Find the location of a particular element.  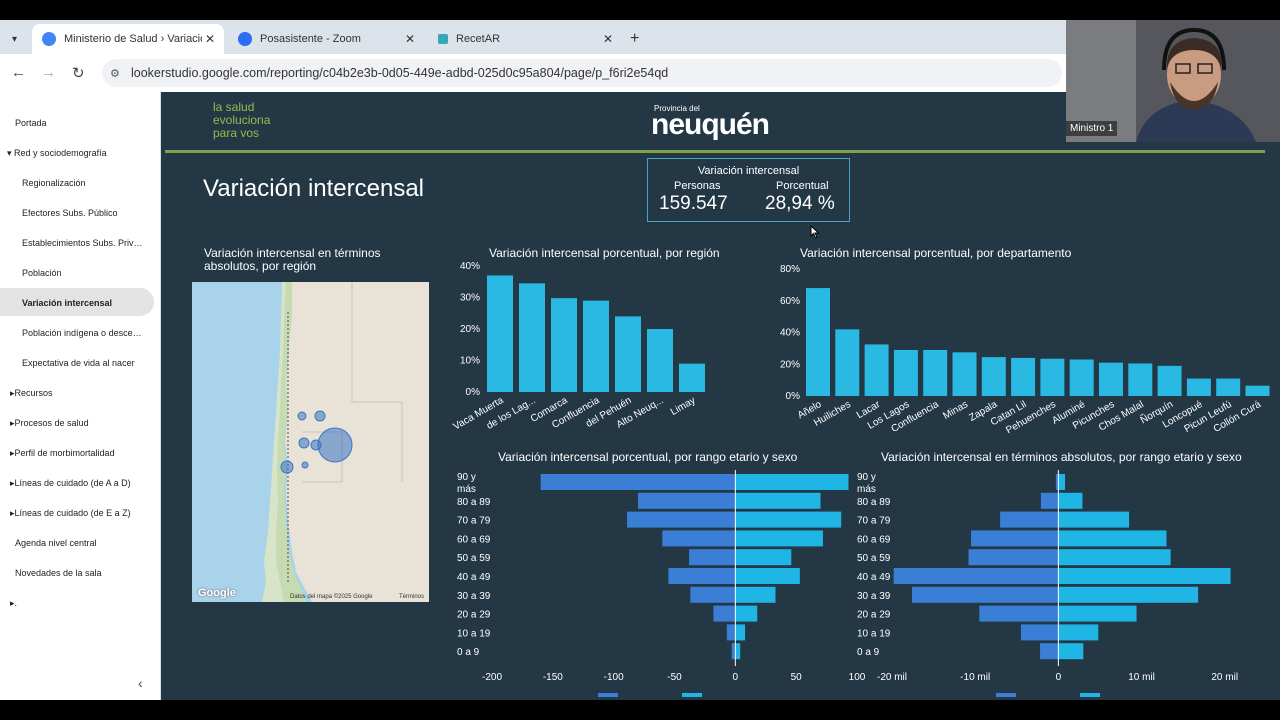

new-tab-button: + is located at coordinates (641, 39).